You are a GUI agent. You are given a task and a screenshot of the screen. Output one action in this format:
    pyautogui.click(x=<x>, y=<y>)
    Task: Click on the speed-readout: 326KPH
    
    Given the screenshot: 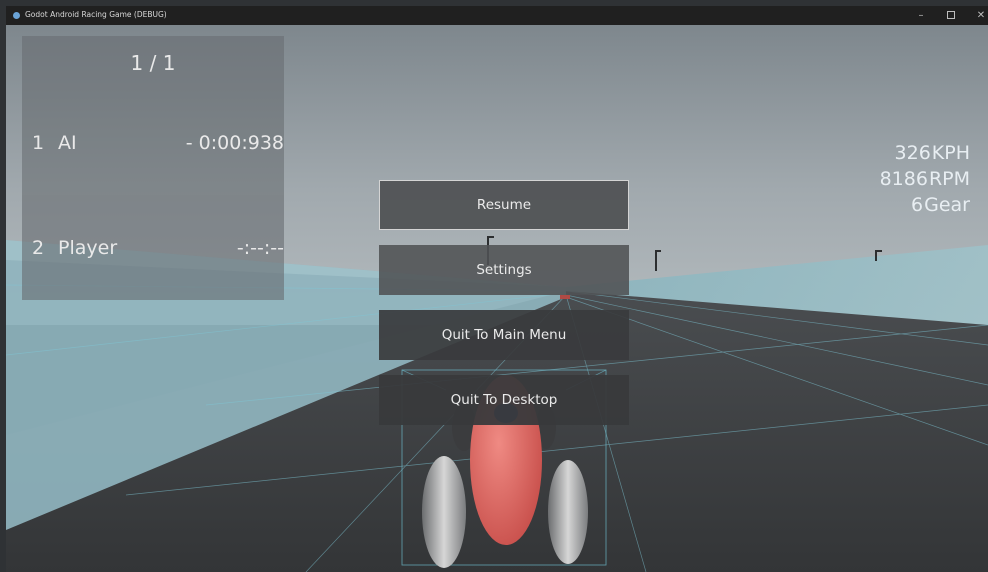 What is the action you would take?
    pyautogui.click(x=890, y=153)
    